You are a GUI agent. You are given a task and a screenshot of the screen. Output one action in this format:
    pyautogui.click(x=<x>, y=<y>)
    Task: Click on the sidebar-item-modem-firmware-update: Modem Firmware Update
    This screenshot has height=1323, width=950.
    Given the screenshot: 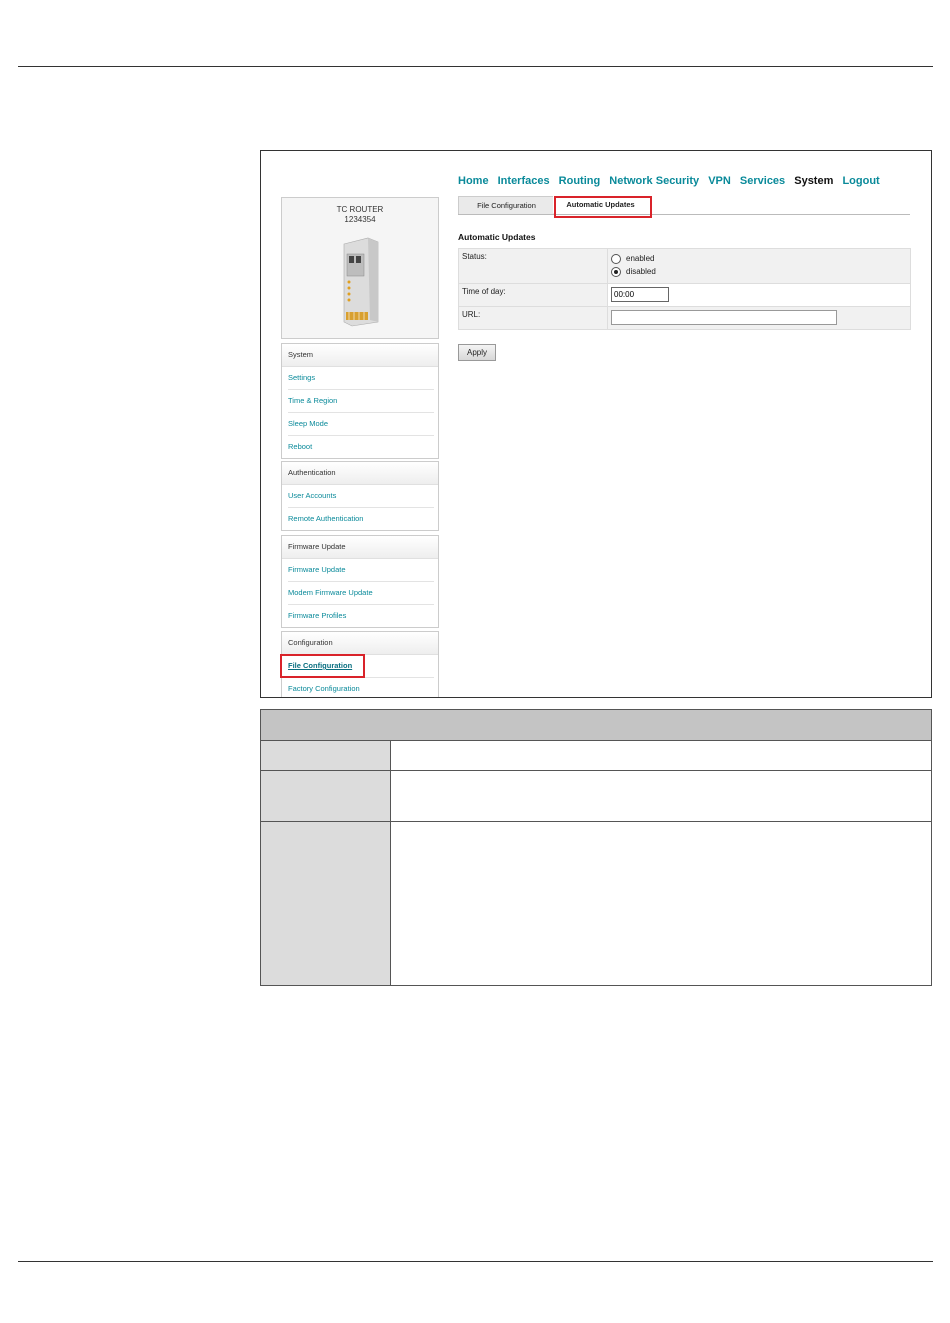 What is the action you would take?
    pyautogui.click(x=361, y=593)
    